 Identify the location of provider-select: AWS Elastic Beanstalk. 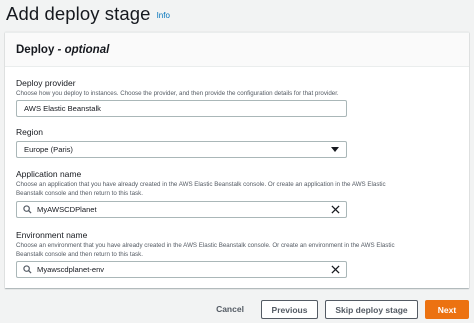
(181, 108).